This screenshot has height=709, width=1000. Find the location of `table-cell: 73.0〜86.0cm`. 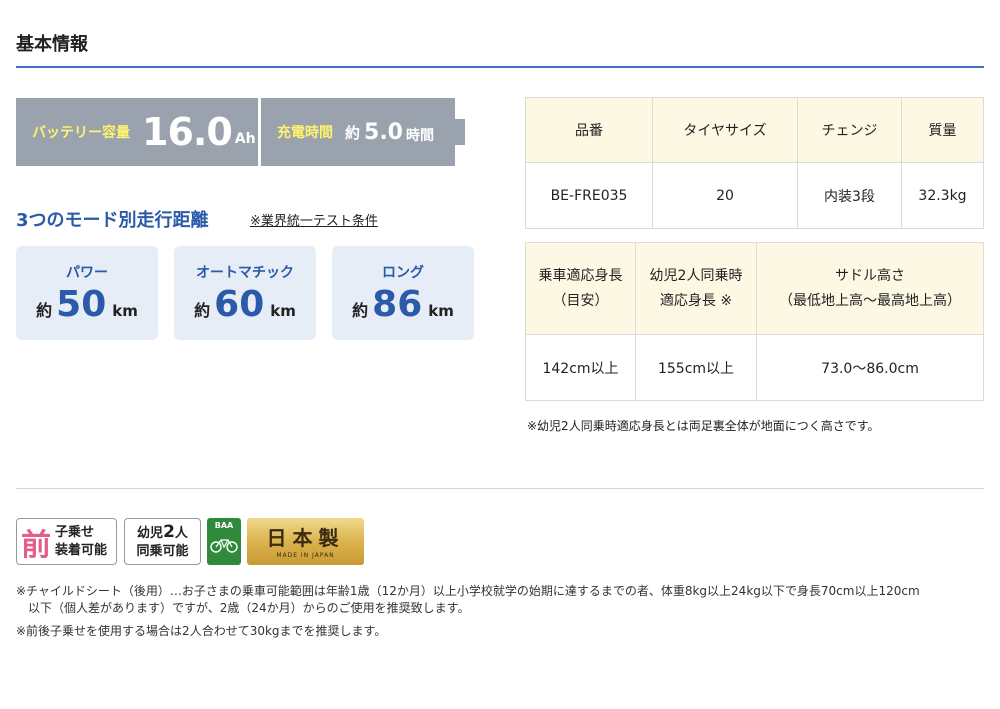

table-cell: 73.0〜86.0cm is located at coordinates (870, 367).